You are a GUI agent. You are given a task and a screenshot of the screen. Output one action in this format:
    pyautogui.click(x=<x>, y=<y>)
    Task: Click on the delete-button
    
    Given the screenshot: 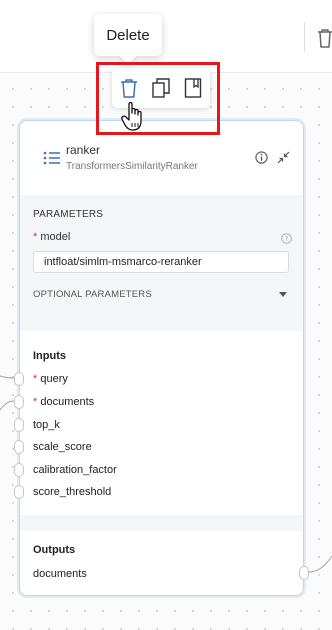 What is the action you would take?
    pyautogui.click(x=129, y=88)
    